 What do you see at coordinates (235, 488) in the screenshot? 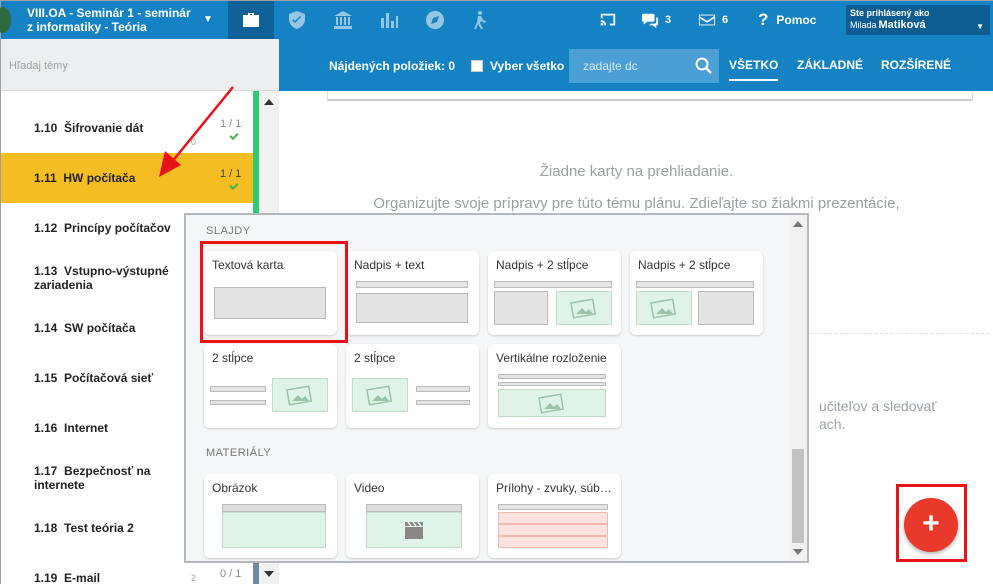
I see `card-template-label: Obrázok` at bounding box center [235, 488].